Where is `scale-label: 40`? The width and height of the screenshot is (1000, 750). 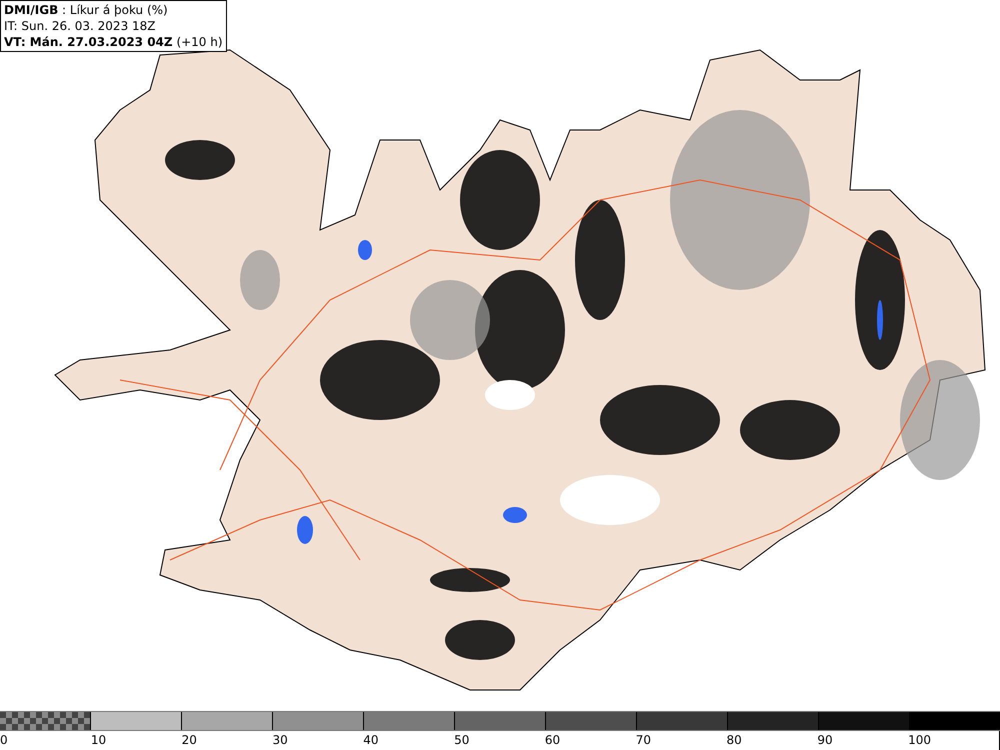 scale-label: 40 is located at coordinates (371, 740).